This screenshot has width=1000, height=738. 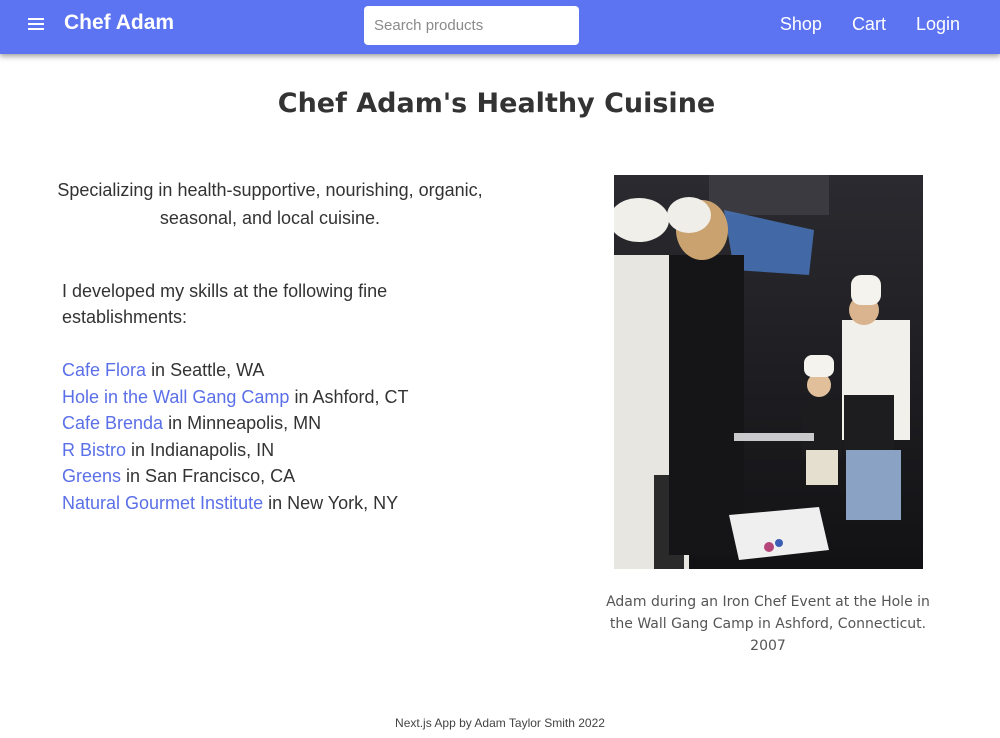 What do you see at coordinates (175, 397) in the screenshot?
I see `establishment-link: Hole in the Wall Gang Camp` at bounding box center [175, 397].